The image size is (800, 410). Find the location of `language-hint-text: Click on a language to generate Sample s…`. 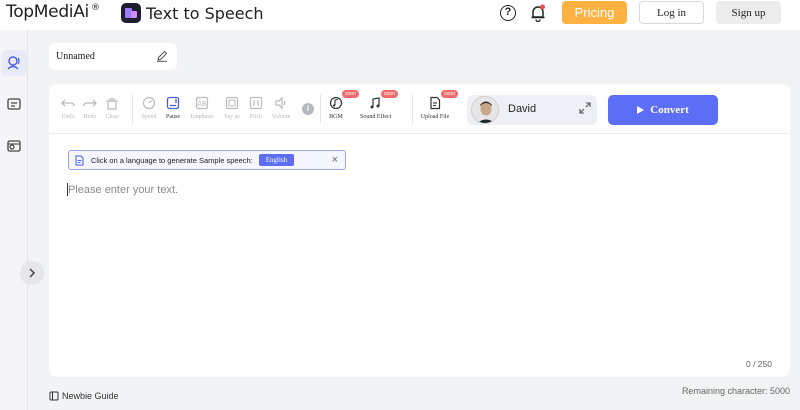

language-hint-text: Click on a language to generate Sample s… is located at coordinates (172, 160).